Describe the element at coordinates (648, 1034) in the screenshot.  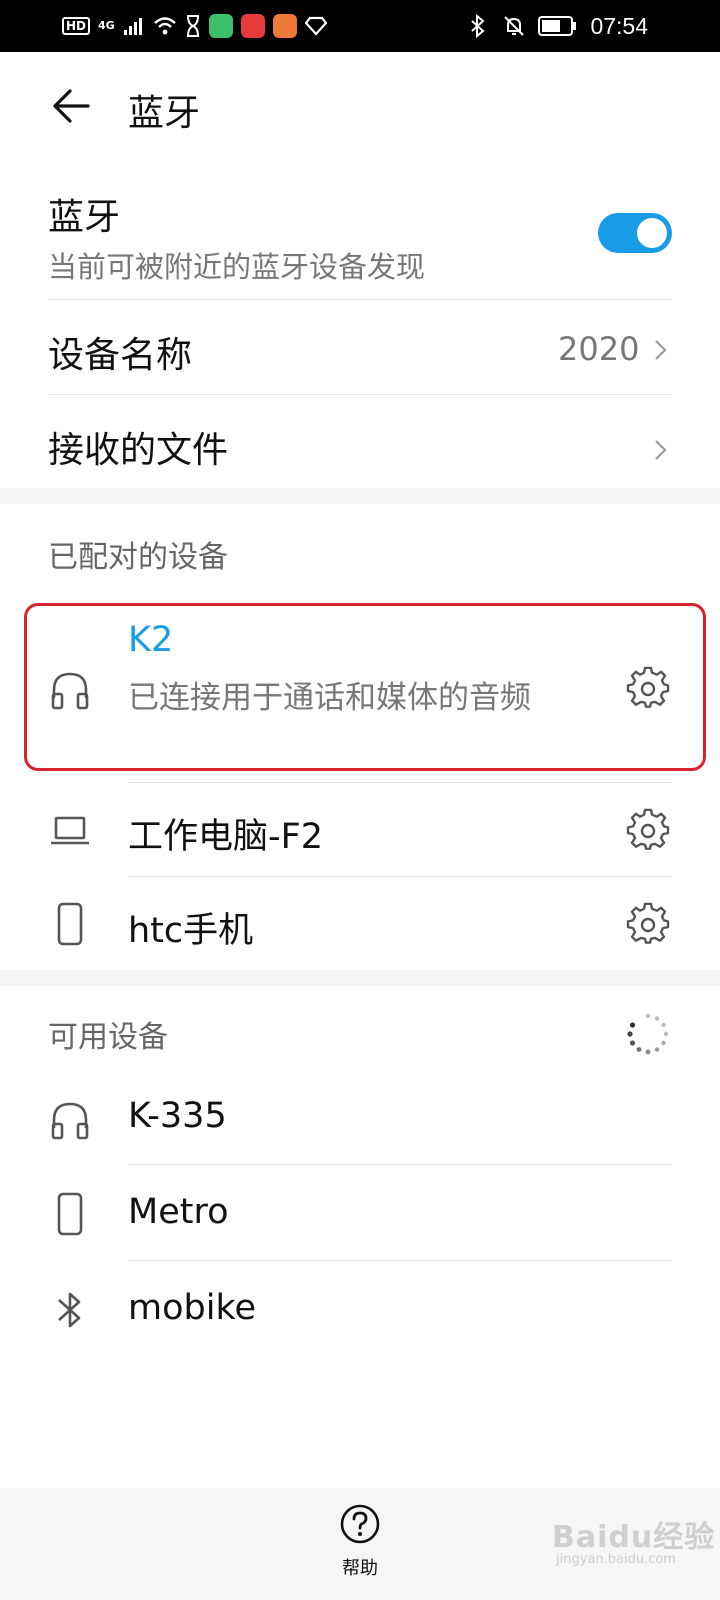
I see `loading-spinner-icon` at that location.